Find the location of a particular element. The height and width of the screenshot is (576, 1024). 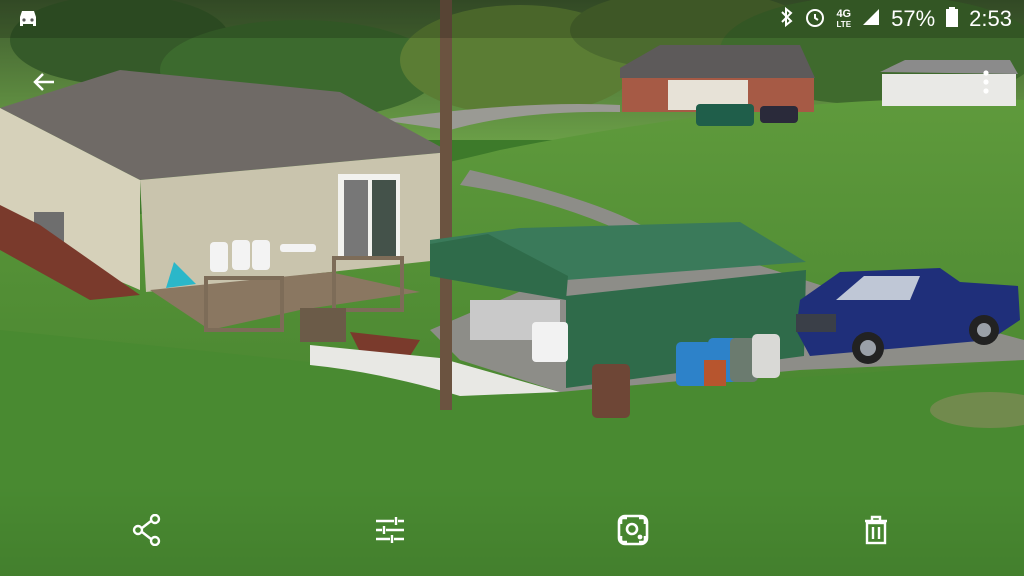

car-mode-icon is located at coordinates (28, 21).